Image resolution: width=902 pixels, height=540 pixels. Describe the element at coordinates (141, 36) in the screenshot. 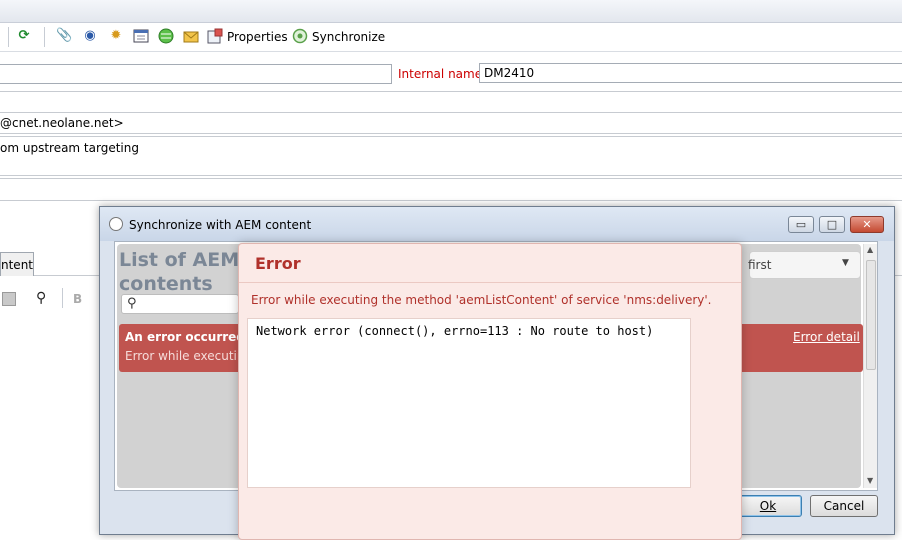

I see `calendar-icon` at that location.